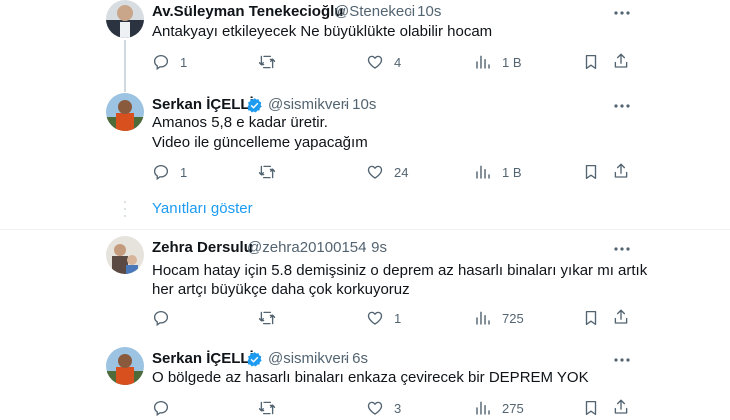  What do you see at coordinates (260, 142) in the screenshot?
I see `tweet-text-line: Video ile güncelleme yapacağım` at bounding box center [260, 142].